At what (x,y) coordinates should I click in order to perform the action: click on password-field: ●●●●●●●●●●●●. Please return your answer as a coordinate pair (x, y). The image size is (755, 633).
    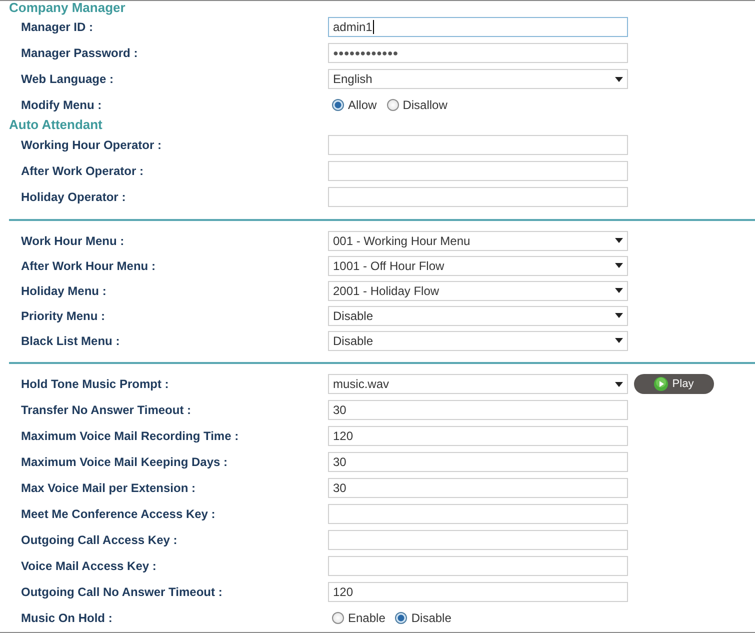
    Looking at the image, I should click on (478, 53).